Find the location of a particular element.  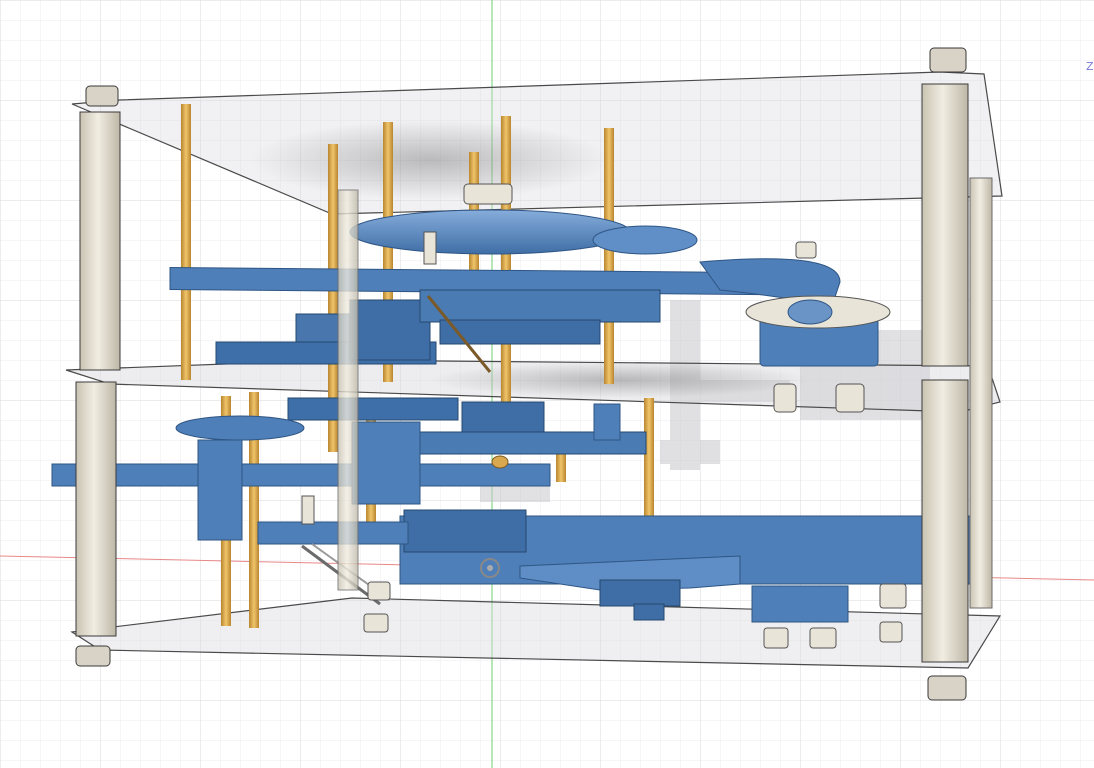

standoff-top-right is located at coordinates (945, 225).